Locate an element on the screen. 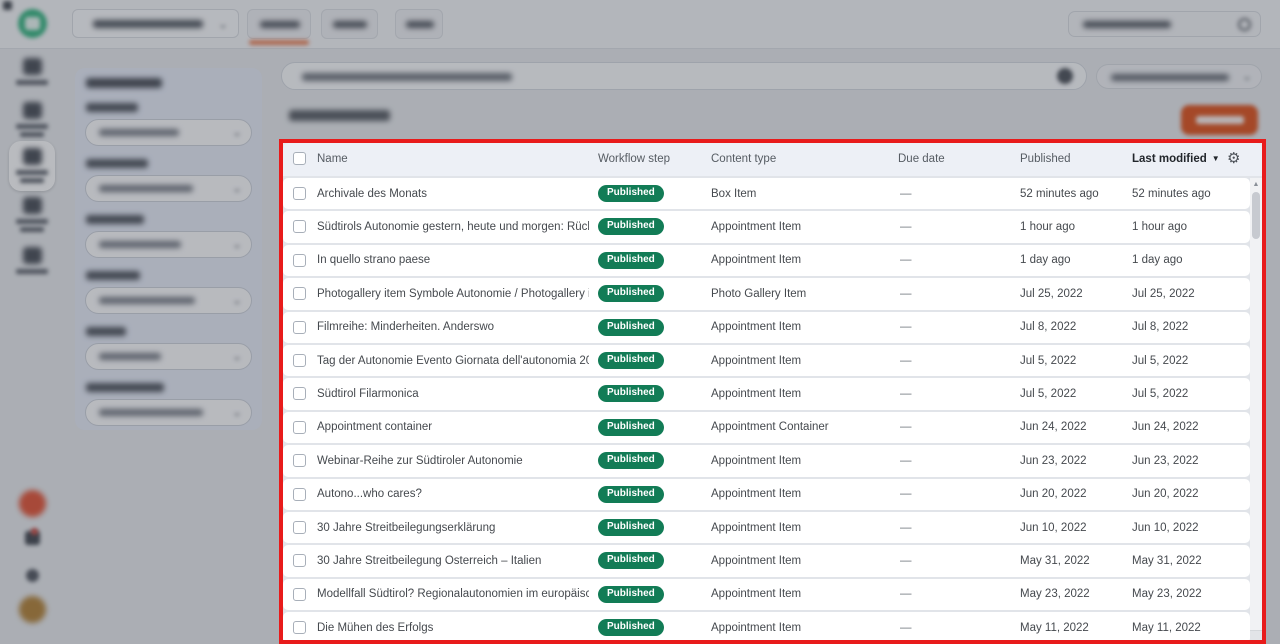 The height and width of the screenshot is (644, 1280). help-button is located at coordinates (32, 503).